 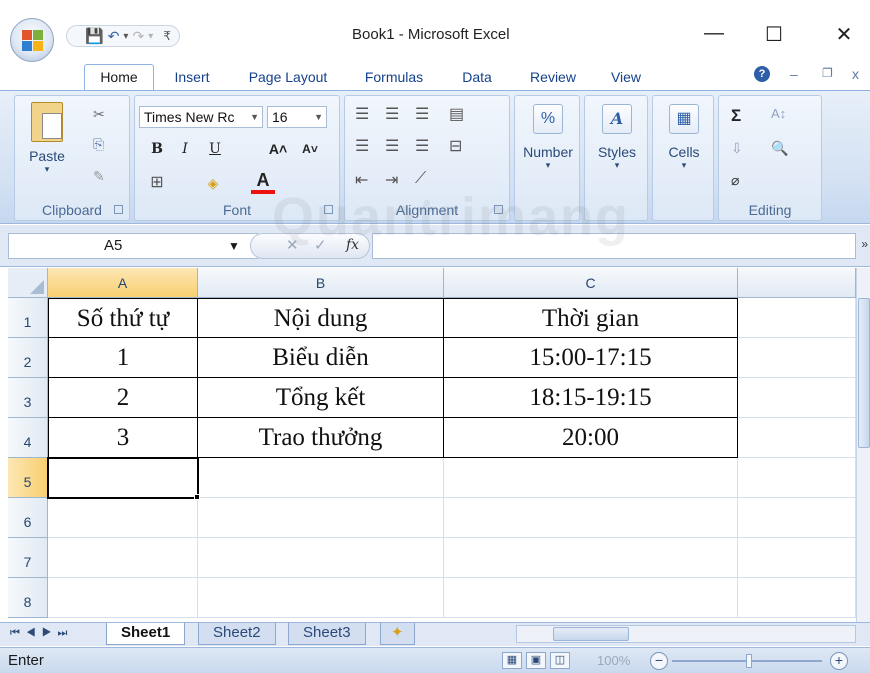 What do you see at coordinates (591, 634) in the screenshot?
I see `horizontal-scroll-thumb` at bounding box center [591, 634].